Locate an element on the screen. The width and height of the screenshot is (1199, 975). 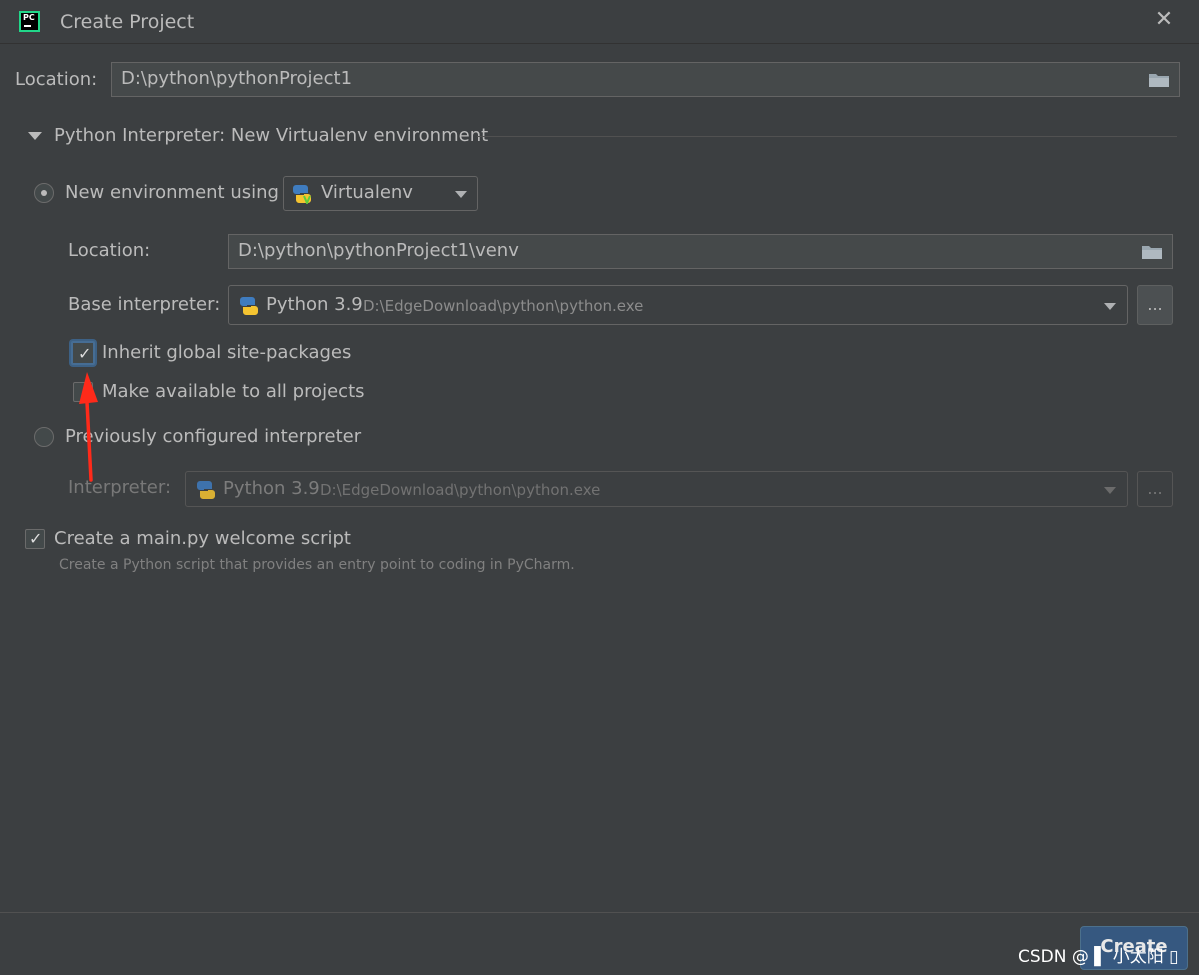
environment-tool-select: Virtualenv is located at coordinates (380, 193).